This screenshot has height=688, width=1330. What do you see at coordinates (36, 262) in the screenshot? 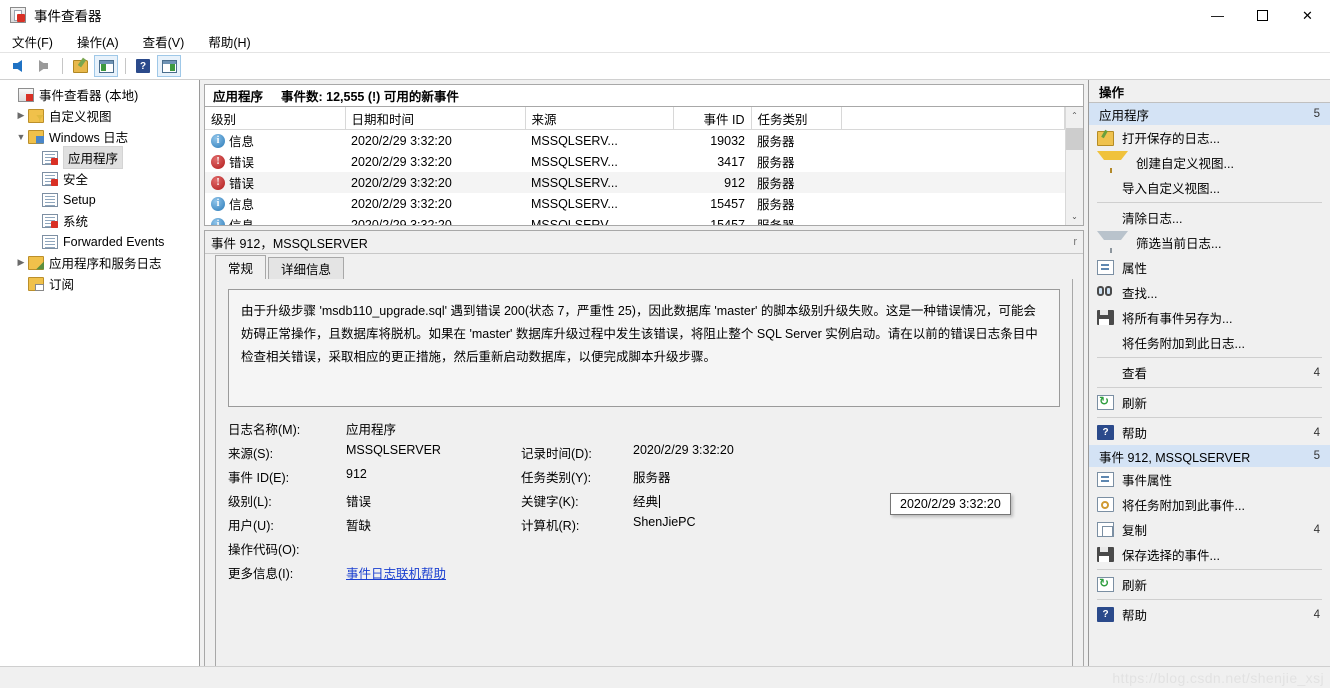
I see `apps-services-folder-icon` at bounding box center [36, 262].